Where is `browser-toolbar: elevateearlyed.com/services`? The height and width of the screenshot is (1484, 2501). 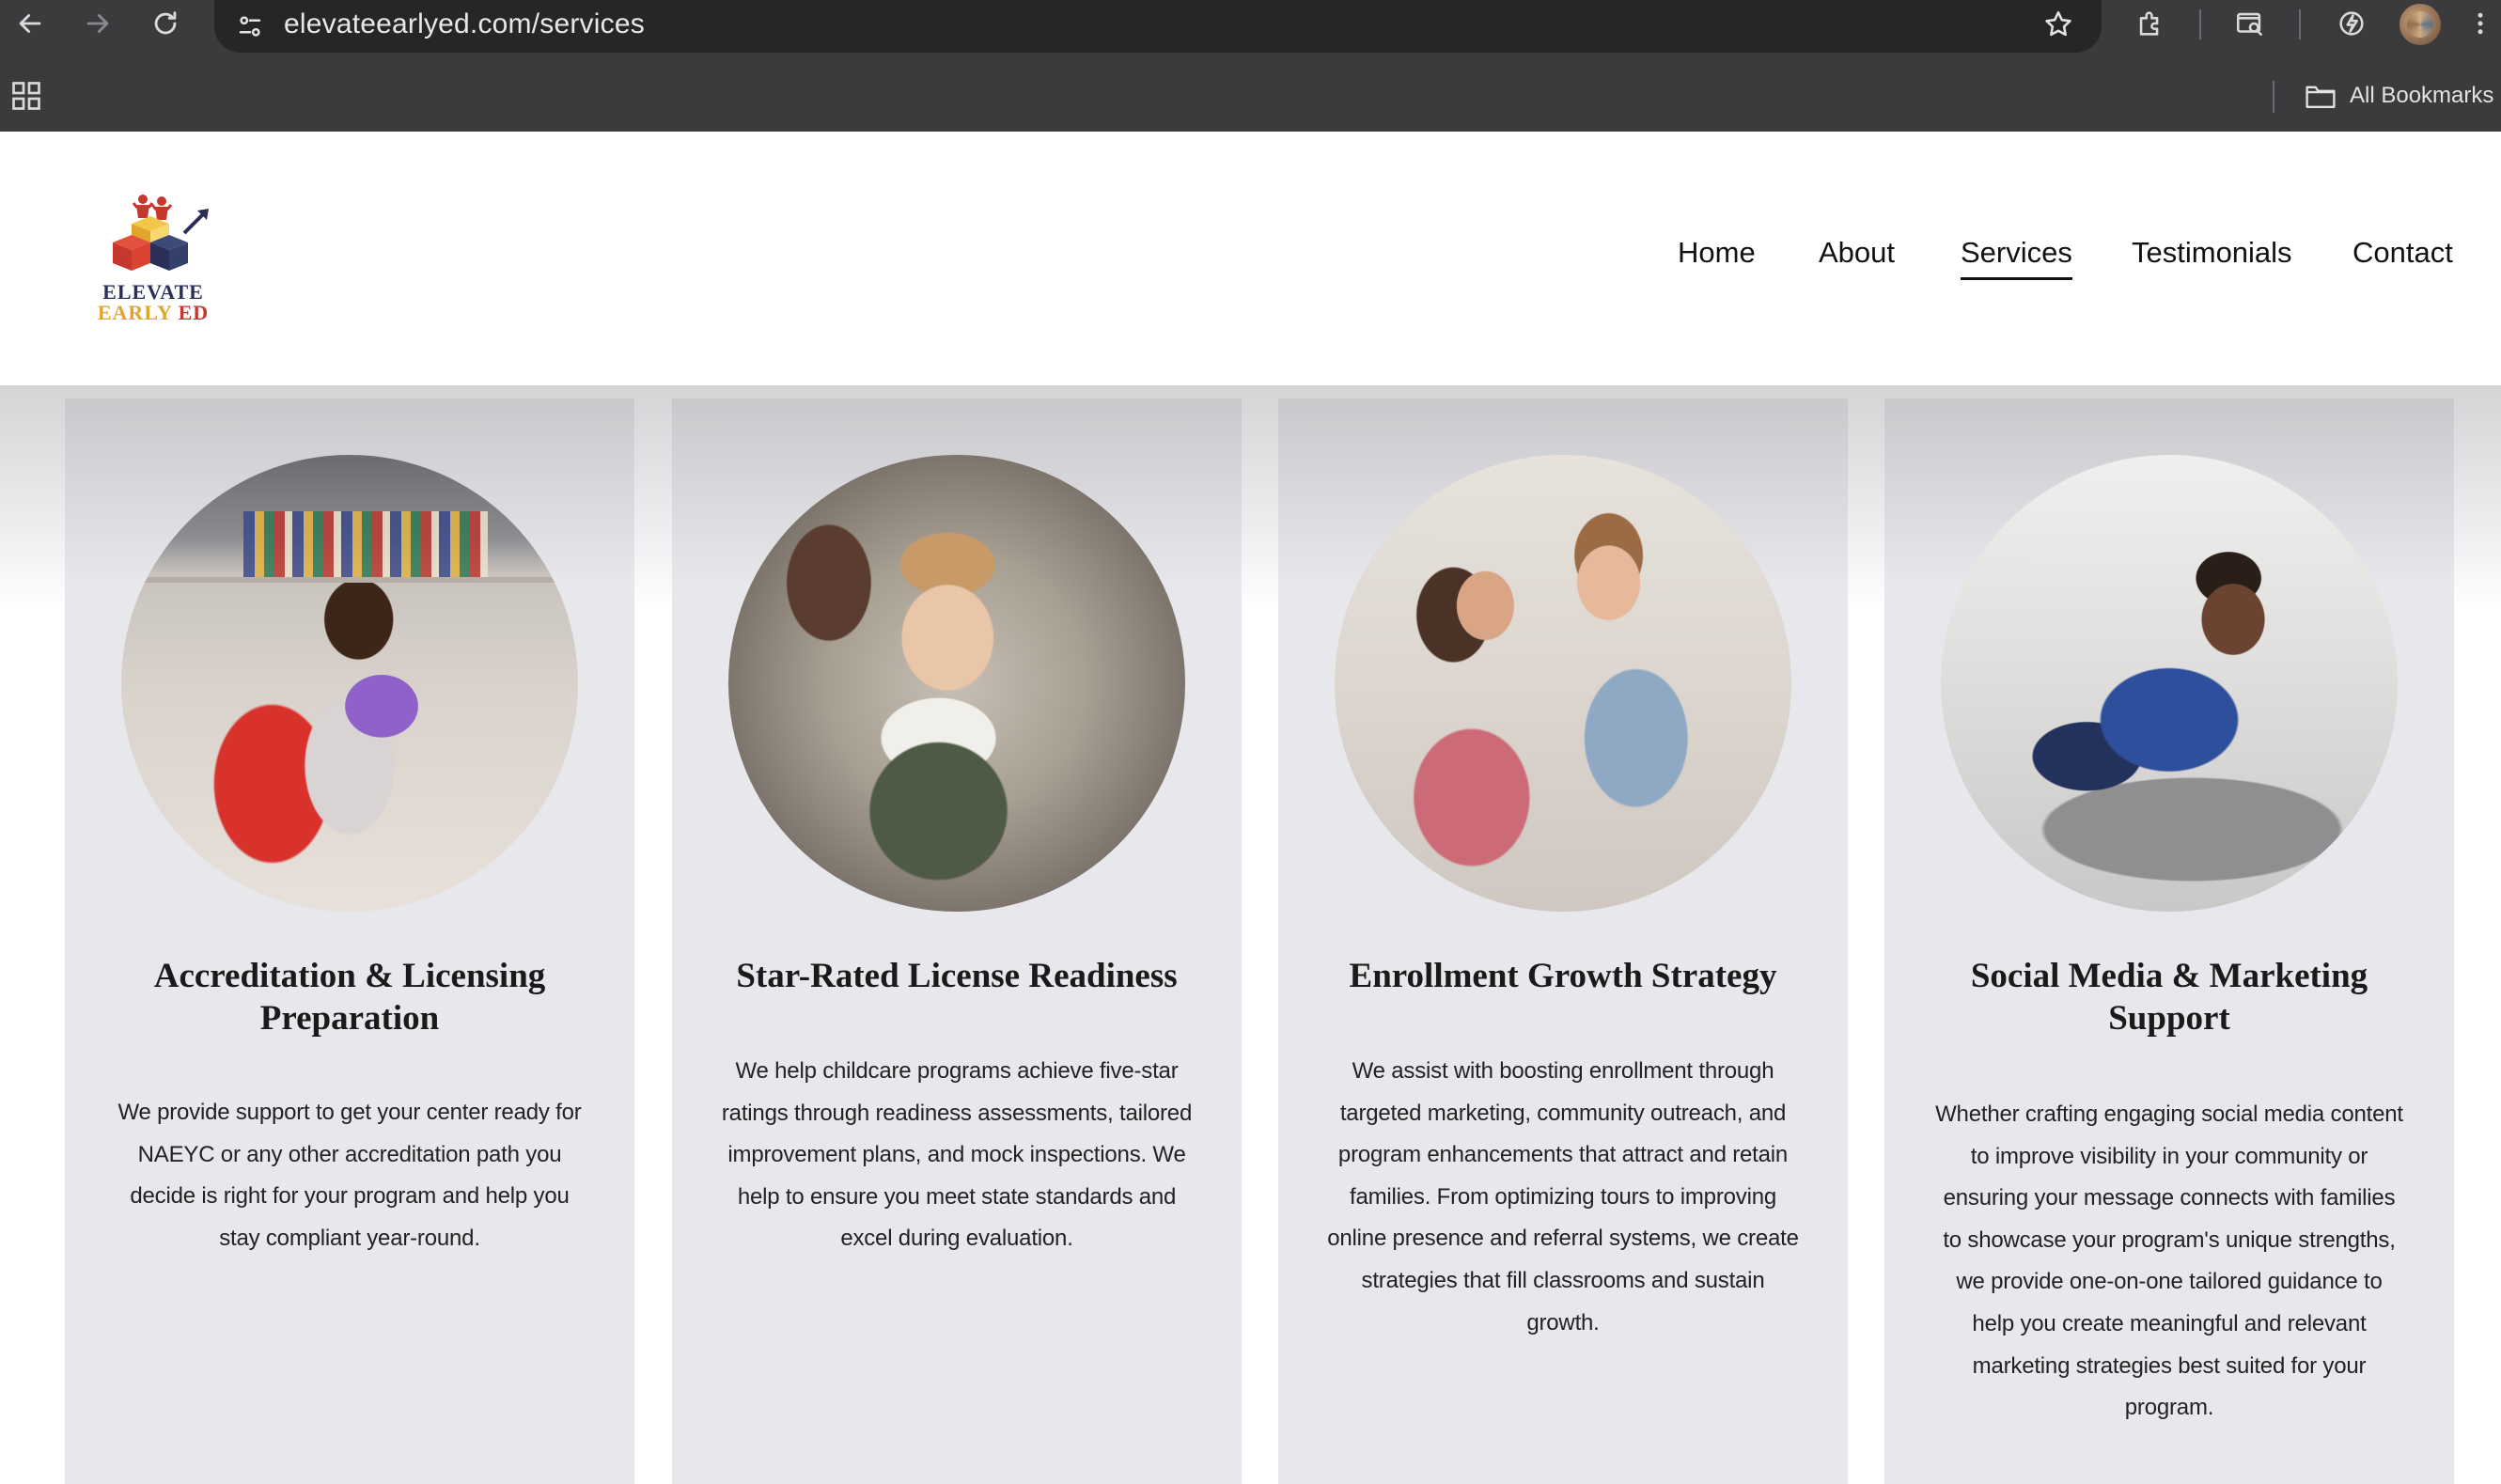 browser-toolbar: elevateearlyed.com/services is located at coordinates (1250, 26).